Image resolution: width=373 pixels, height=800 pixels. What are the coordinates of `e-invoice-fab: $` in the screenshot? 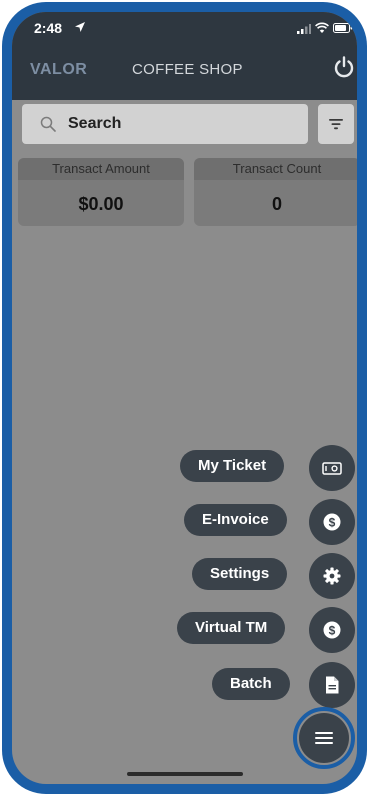 It's located at (332, 522).